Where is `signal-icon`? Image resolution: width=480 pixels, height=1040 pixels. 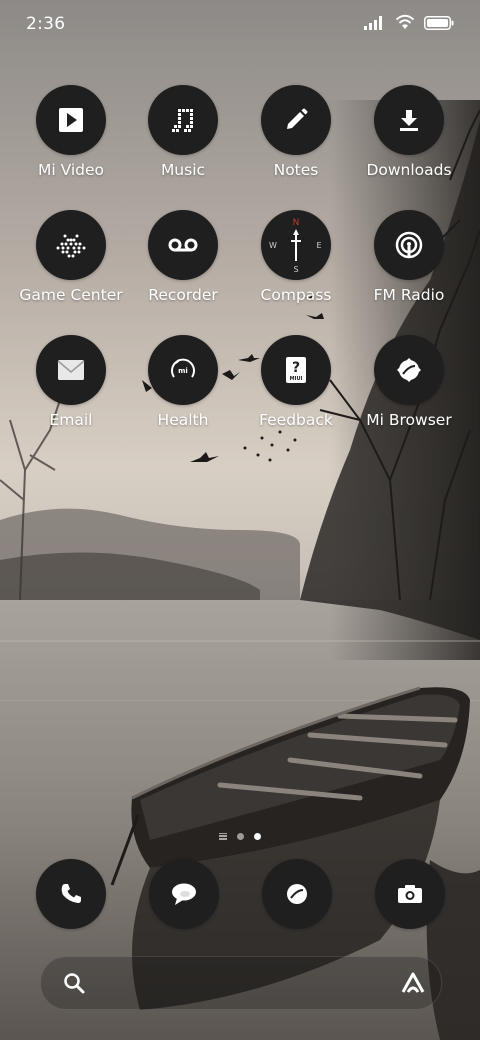 signal-icon is located at coordinates (375, 24).